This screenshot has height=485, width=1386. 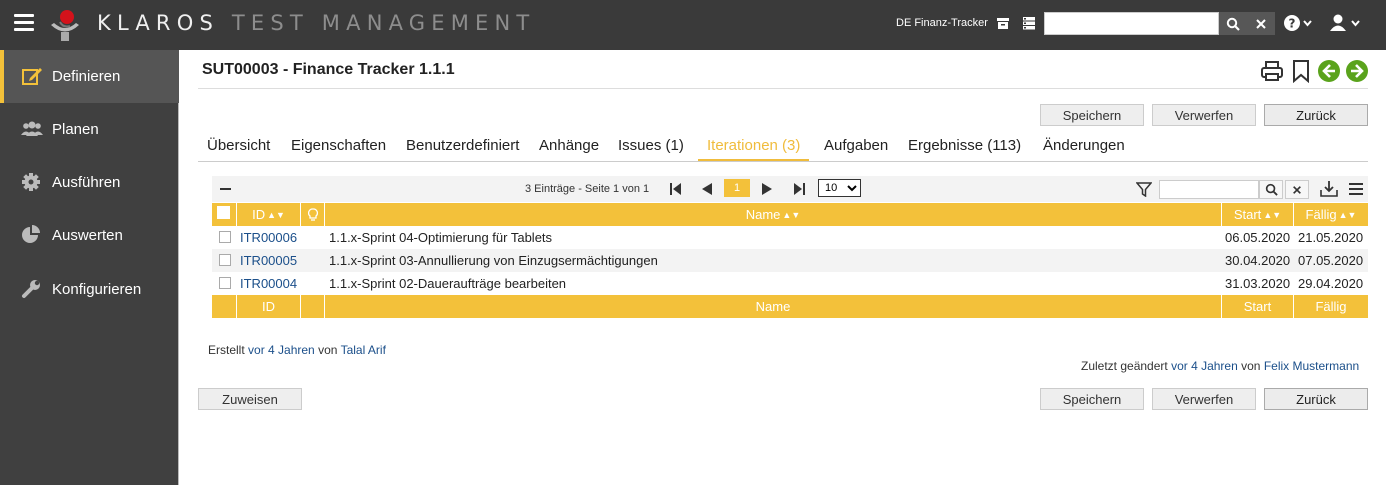 I want to click on created-info: Erstellt vor 4 Jahren von Talal Arif, so click(x=297, y=350).